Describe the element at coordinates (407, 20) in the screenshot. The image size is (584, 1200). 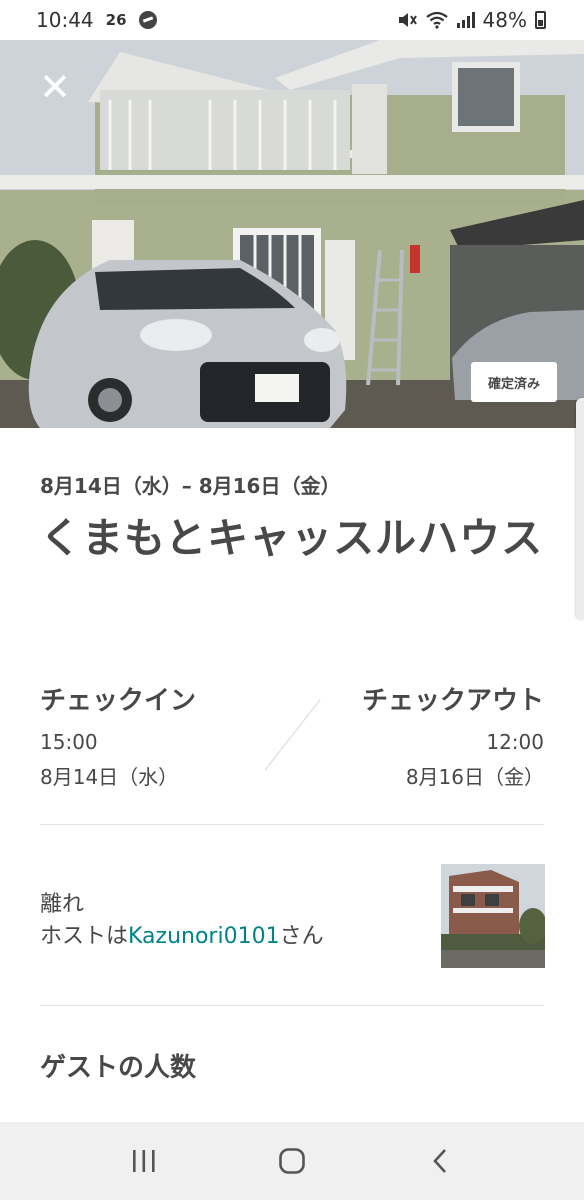
I see `mute-icon` at that location.